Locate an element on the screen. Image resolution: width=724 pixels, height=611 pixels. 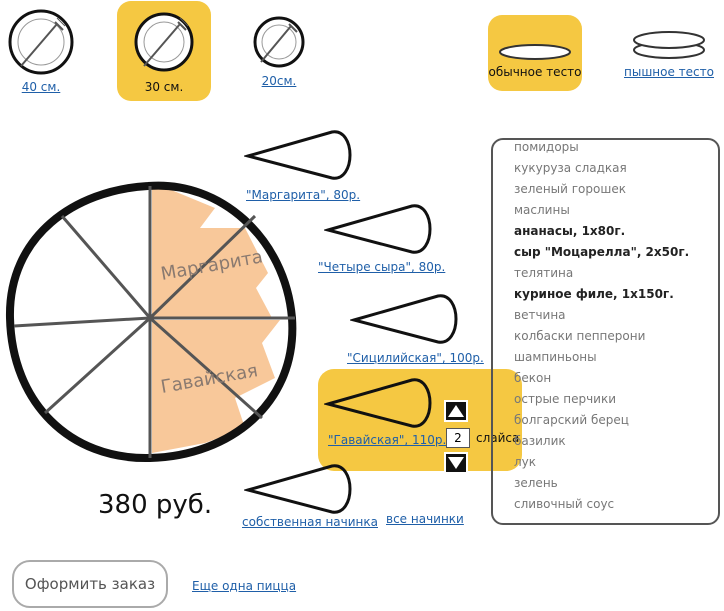
size-option-40: 40 см. is located at coordinates (41, 51).